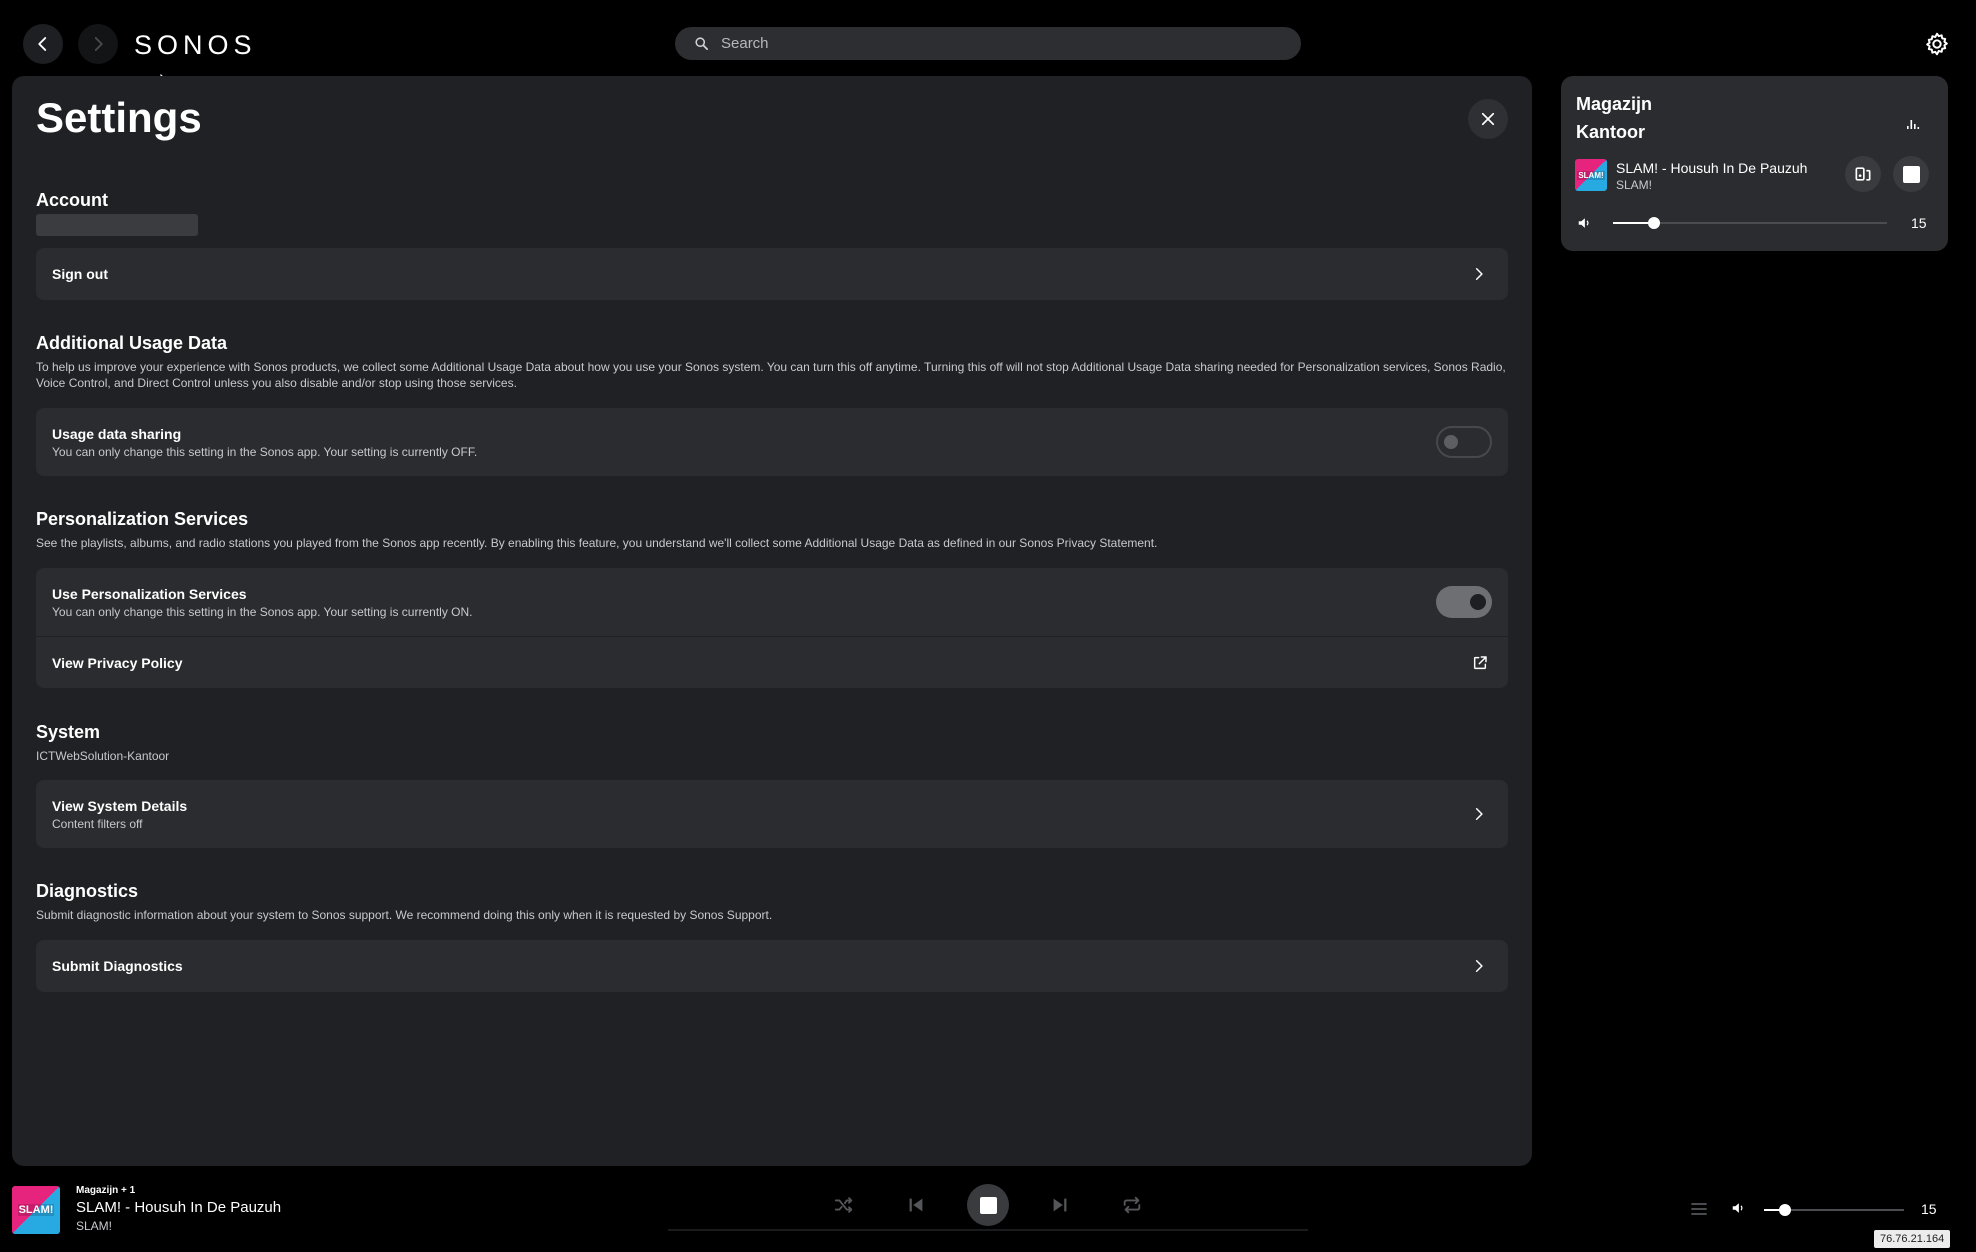  Describe the element at coordinates (117, 433) in the screenshot. I see `usage-sharing-label: Usage data sharing` at that location.